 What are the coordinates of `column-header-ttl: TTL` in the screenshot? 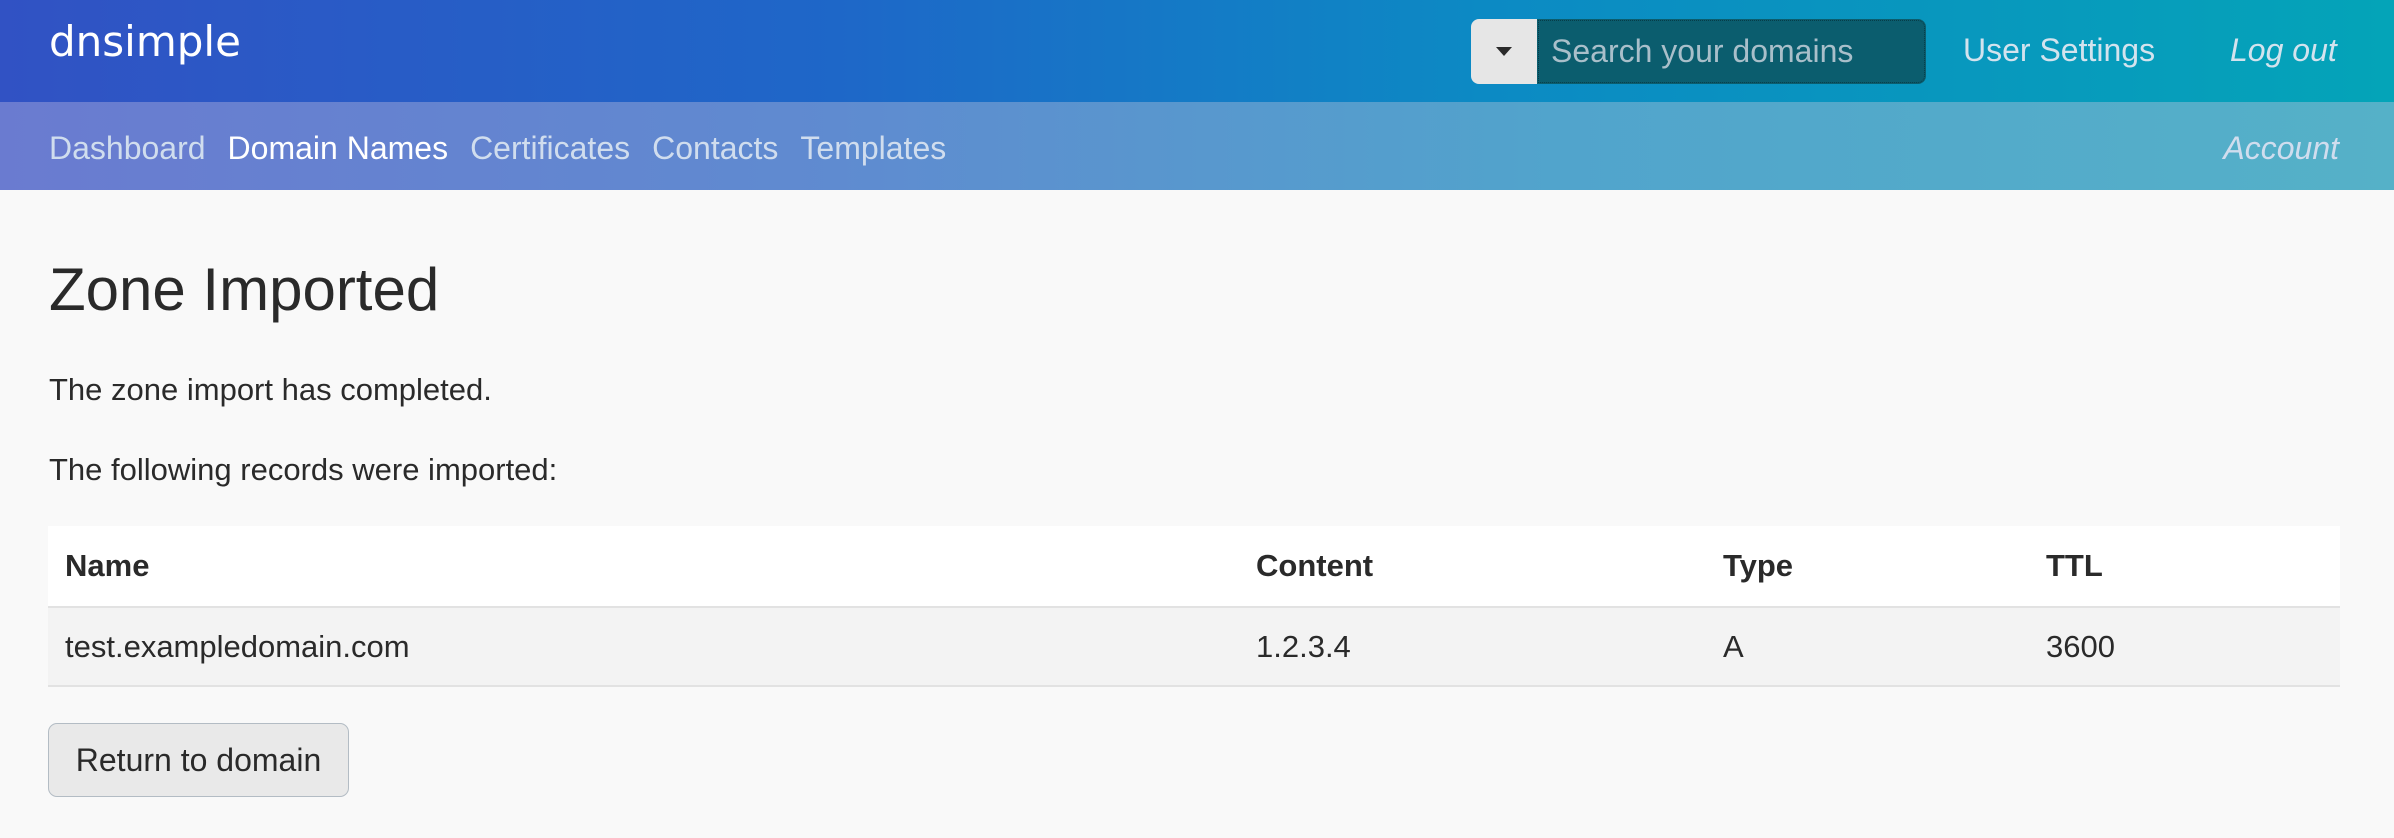 It's located at (2184, 567).